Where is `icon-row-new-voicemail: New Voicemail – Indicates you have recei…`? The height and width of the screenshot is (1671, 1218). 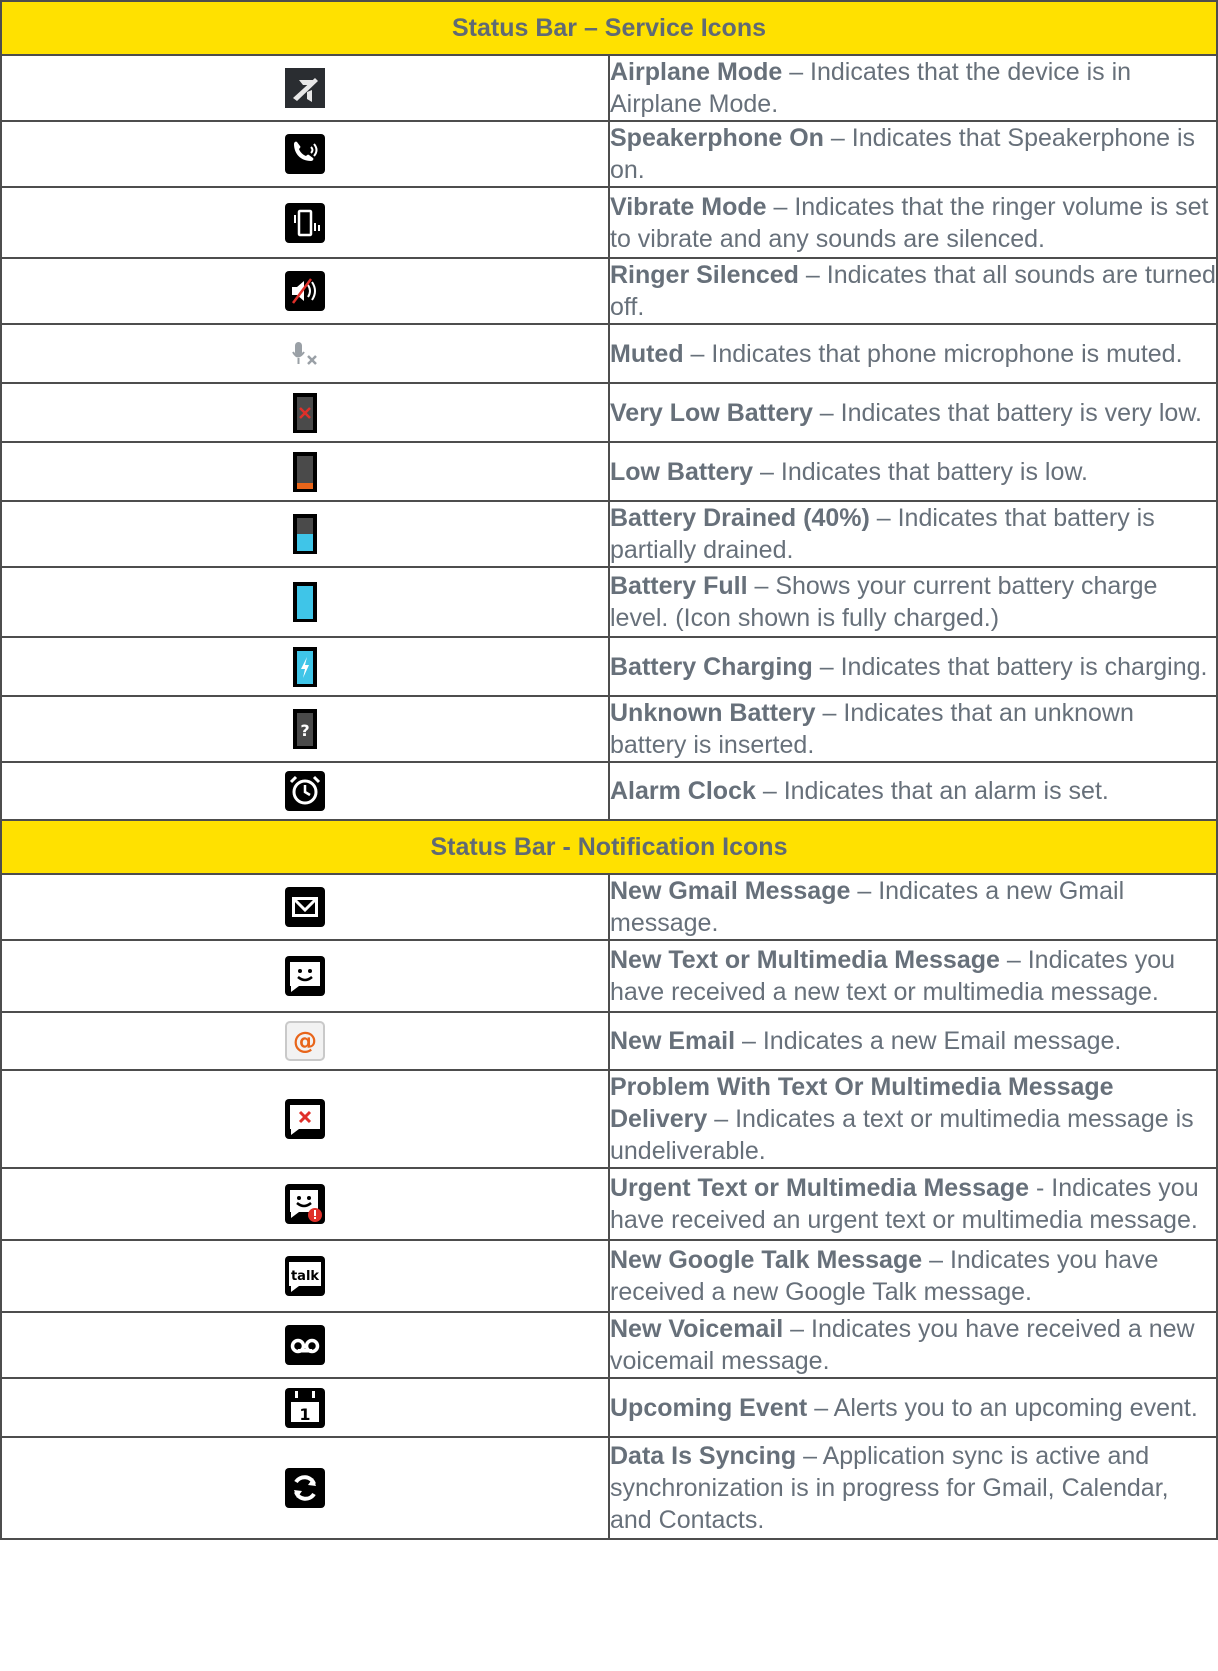
icon-row-new-voicemail: New Voicemail – Indicates you have recei… is located at coordinates (609, 1345).